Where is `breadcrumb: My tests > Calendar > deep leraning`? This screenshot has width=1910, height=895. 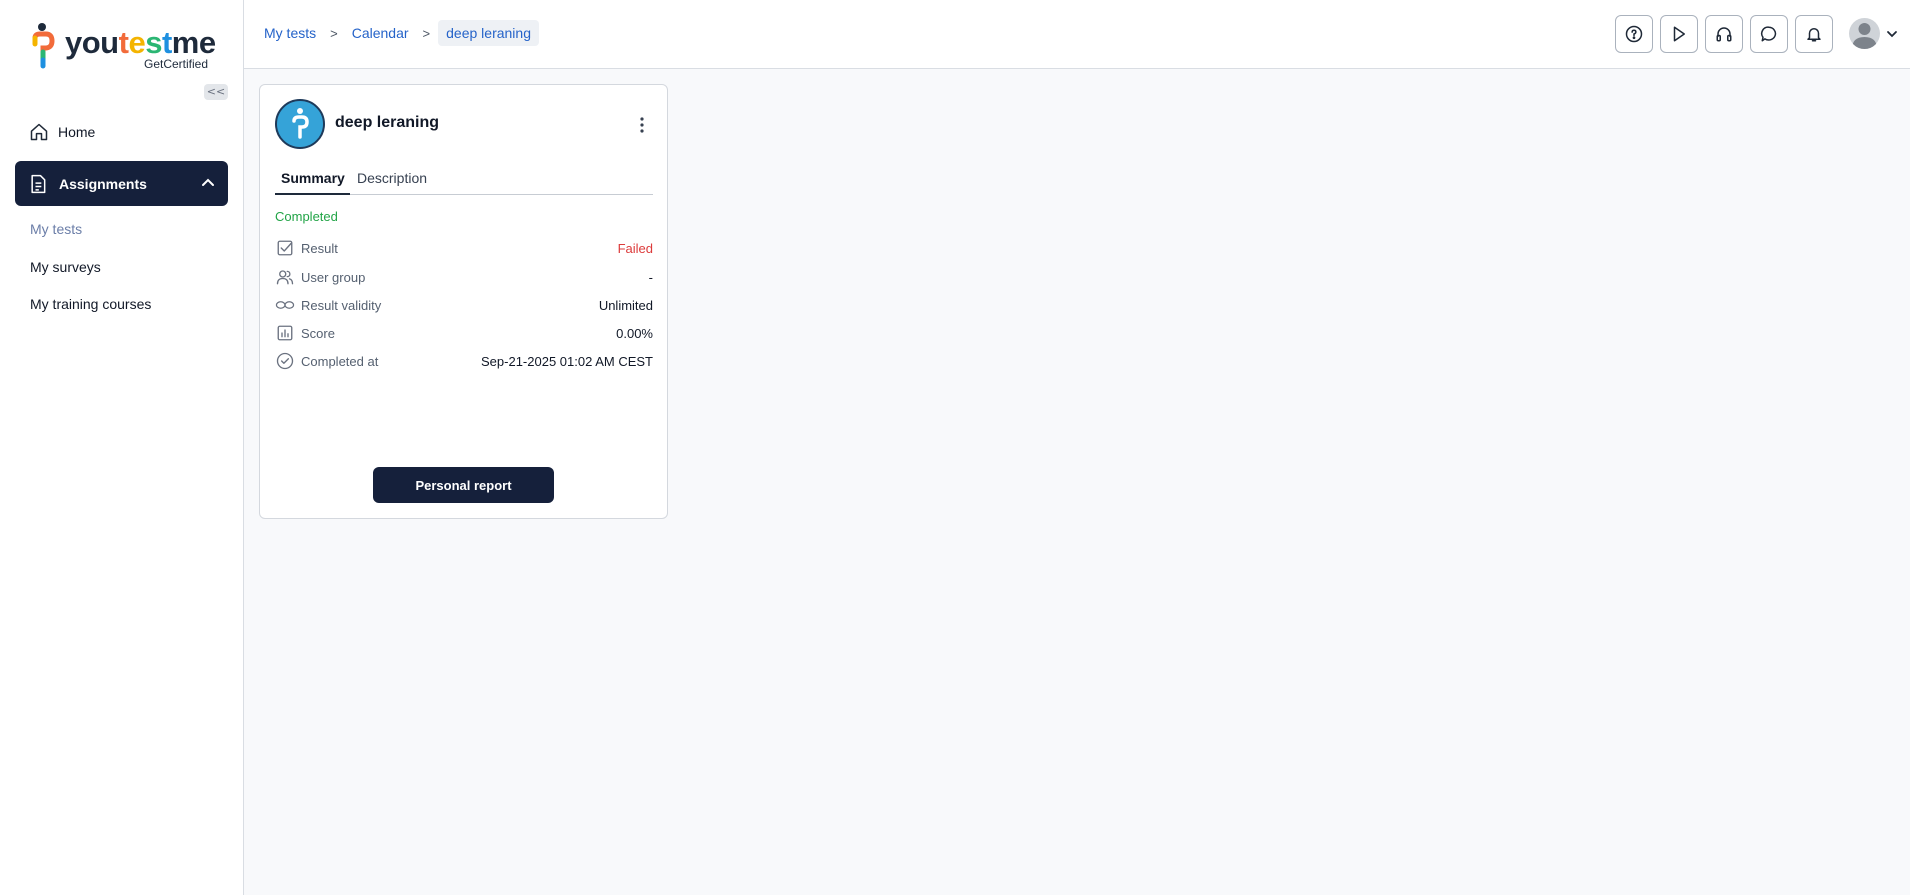 breadcrumb: My tests > Calendar > deep leraning is located at coordinates (398, 33).